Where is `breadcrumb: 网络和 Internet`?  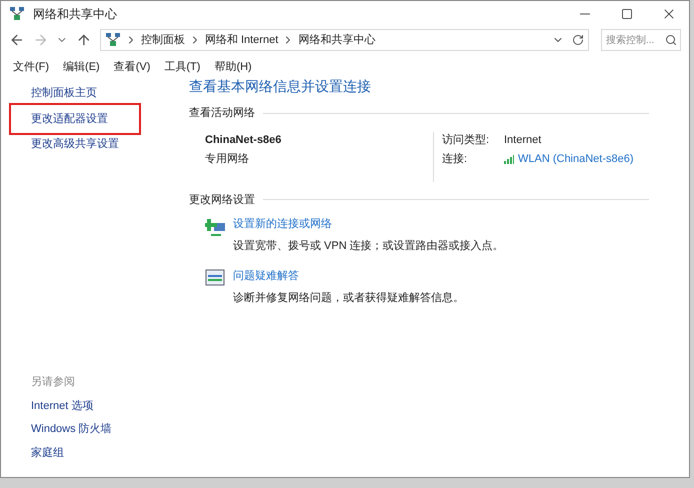 breadcrumb: 网络和 Internet is located at coordinates (241, 40).